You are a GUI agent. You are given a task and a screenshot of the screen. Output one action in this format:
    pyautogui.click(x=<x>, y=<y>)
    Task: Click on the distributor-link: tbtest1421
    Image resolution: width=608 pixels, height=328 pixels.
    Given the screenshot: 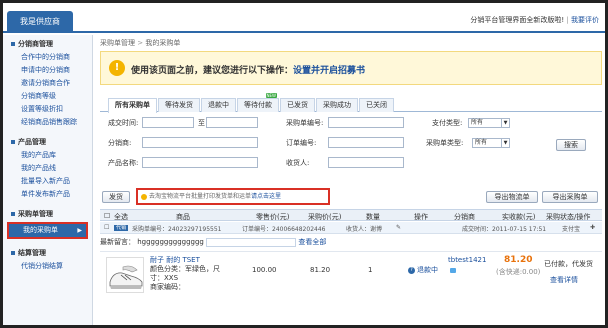 What is the action you would take?
    pyautogui.click(x=467, y=260)
    